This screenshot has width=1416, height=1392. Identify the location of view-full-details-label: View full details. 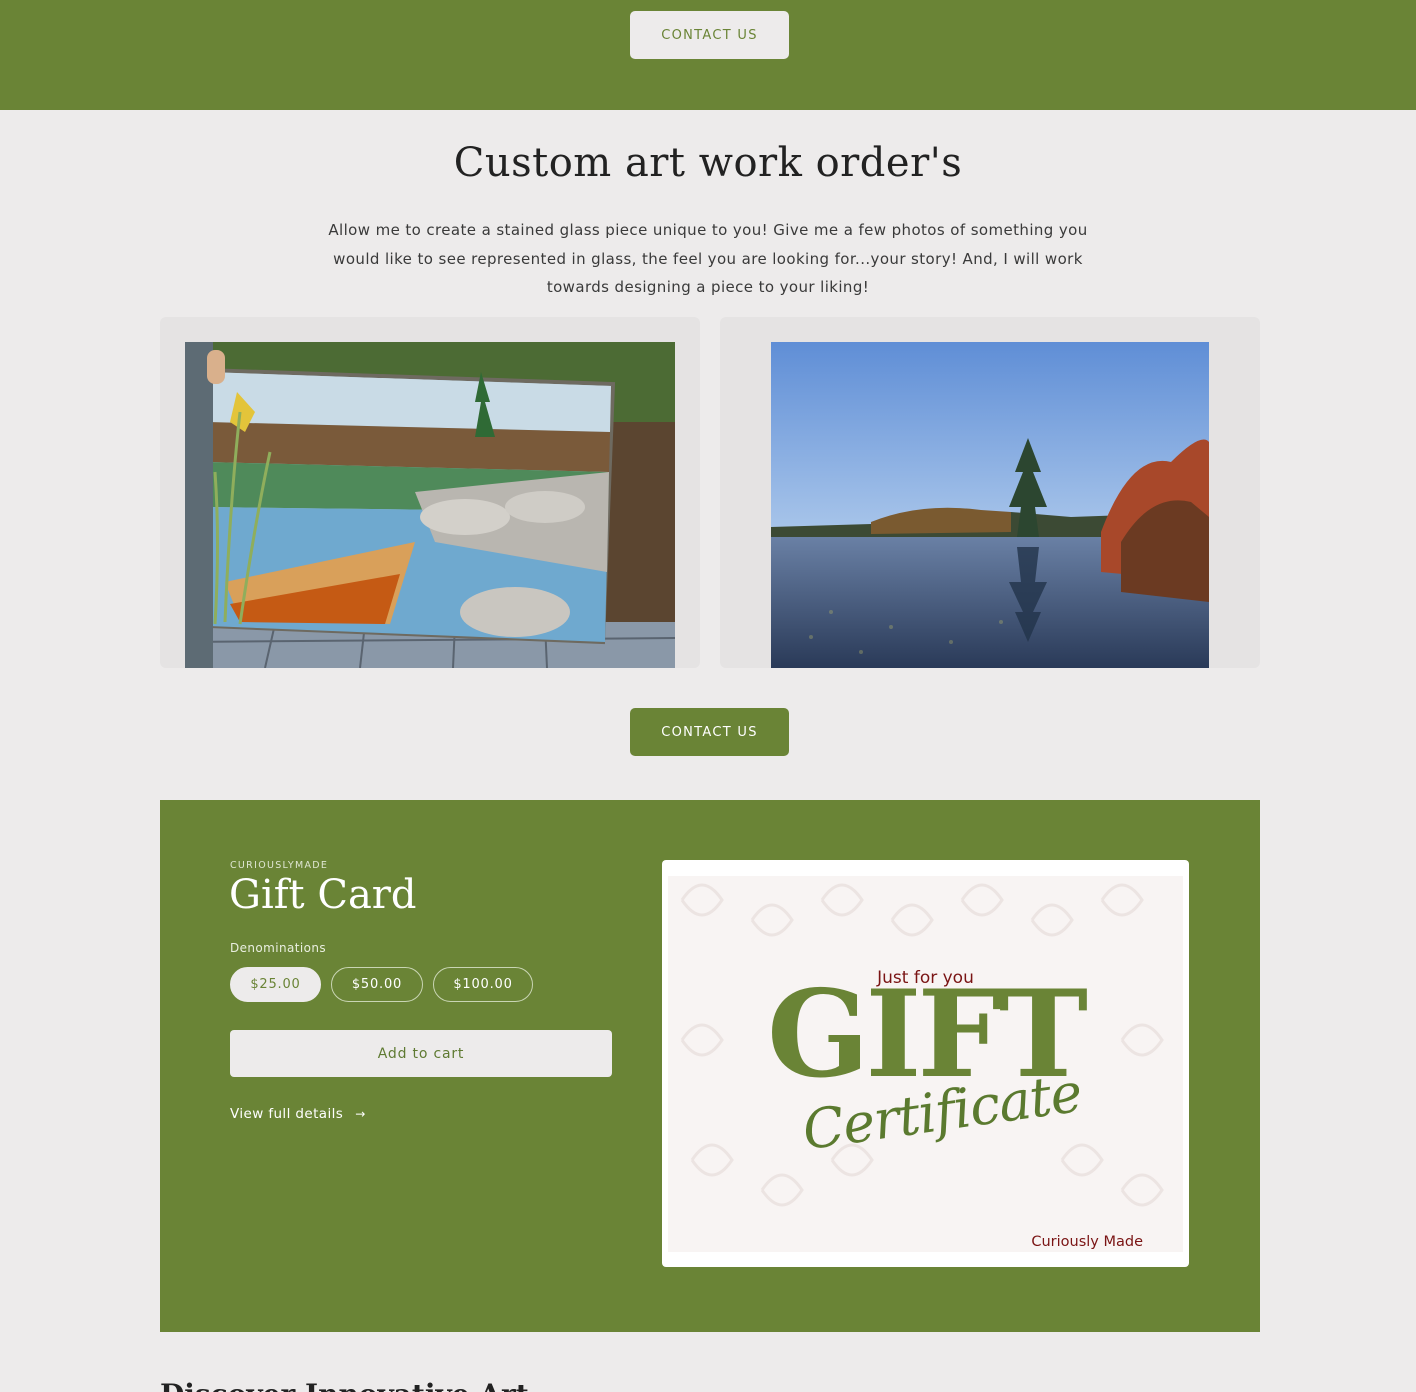
(287, 1114).